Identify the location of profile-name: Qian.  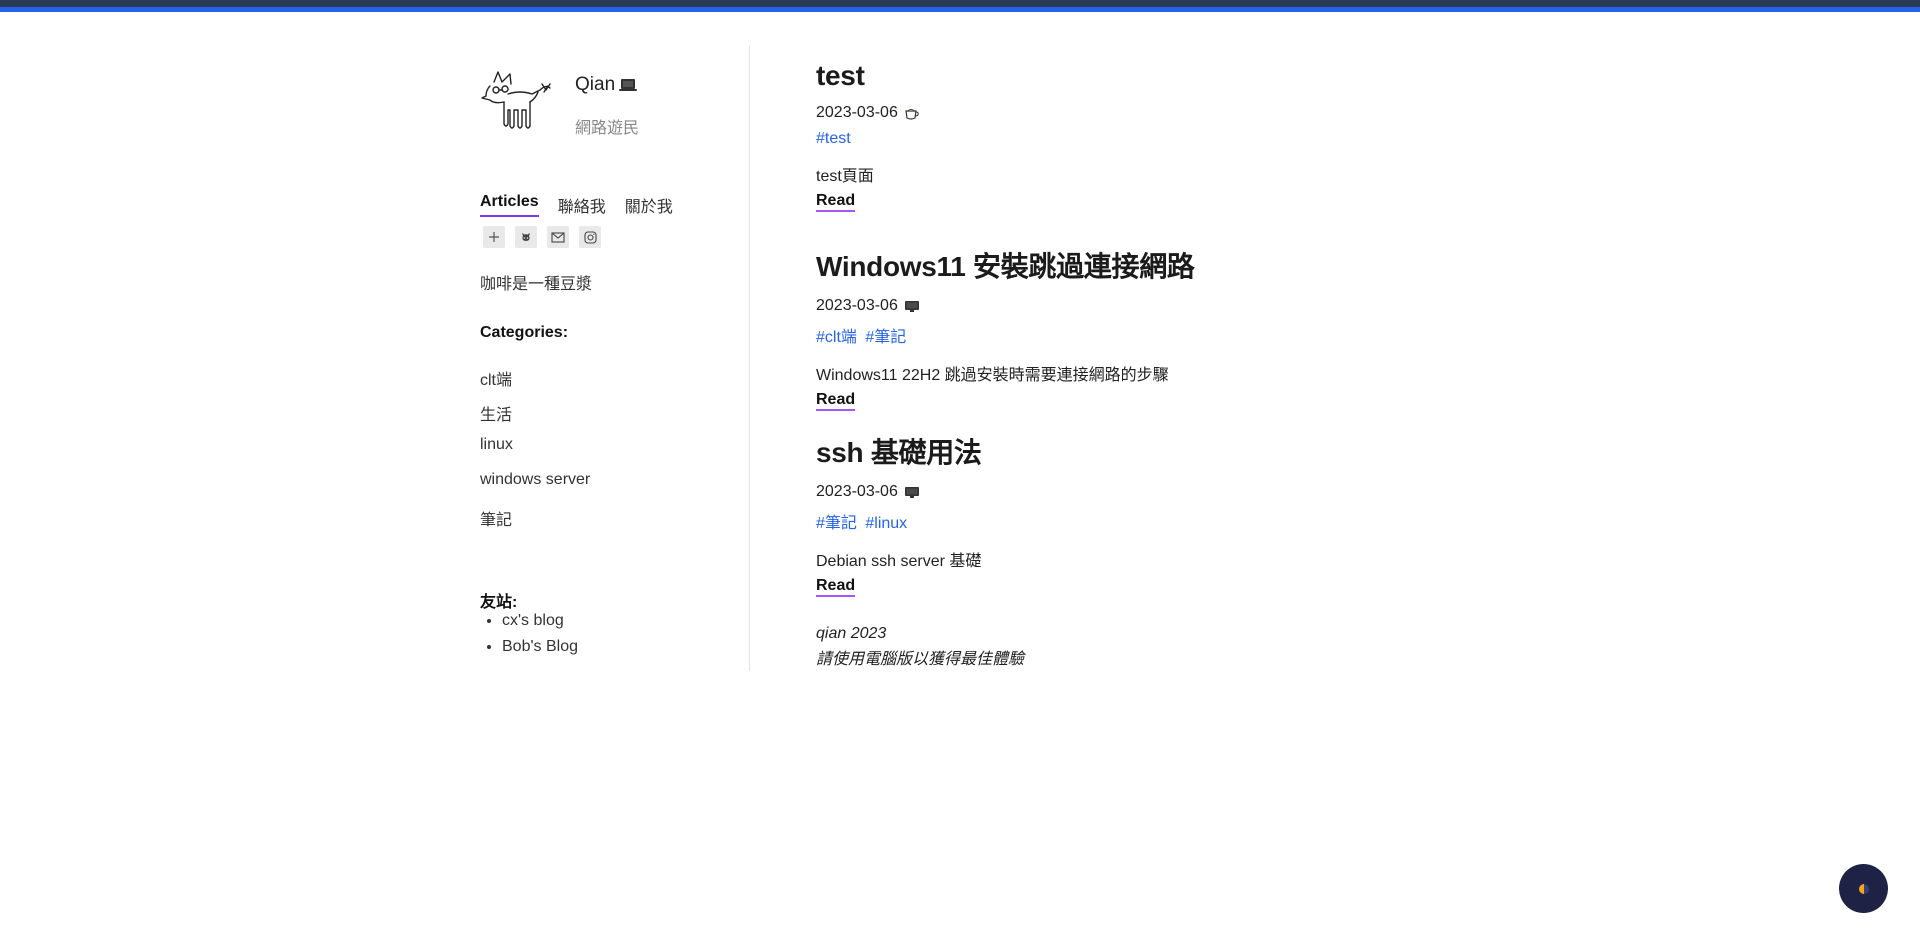
(606, 85).